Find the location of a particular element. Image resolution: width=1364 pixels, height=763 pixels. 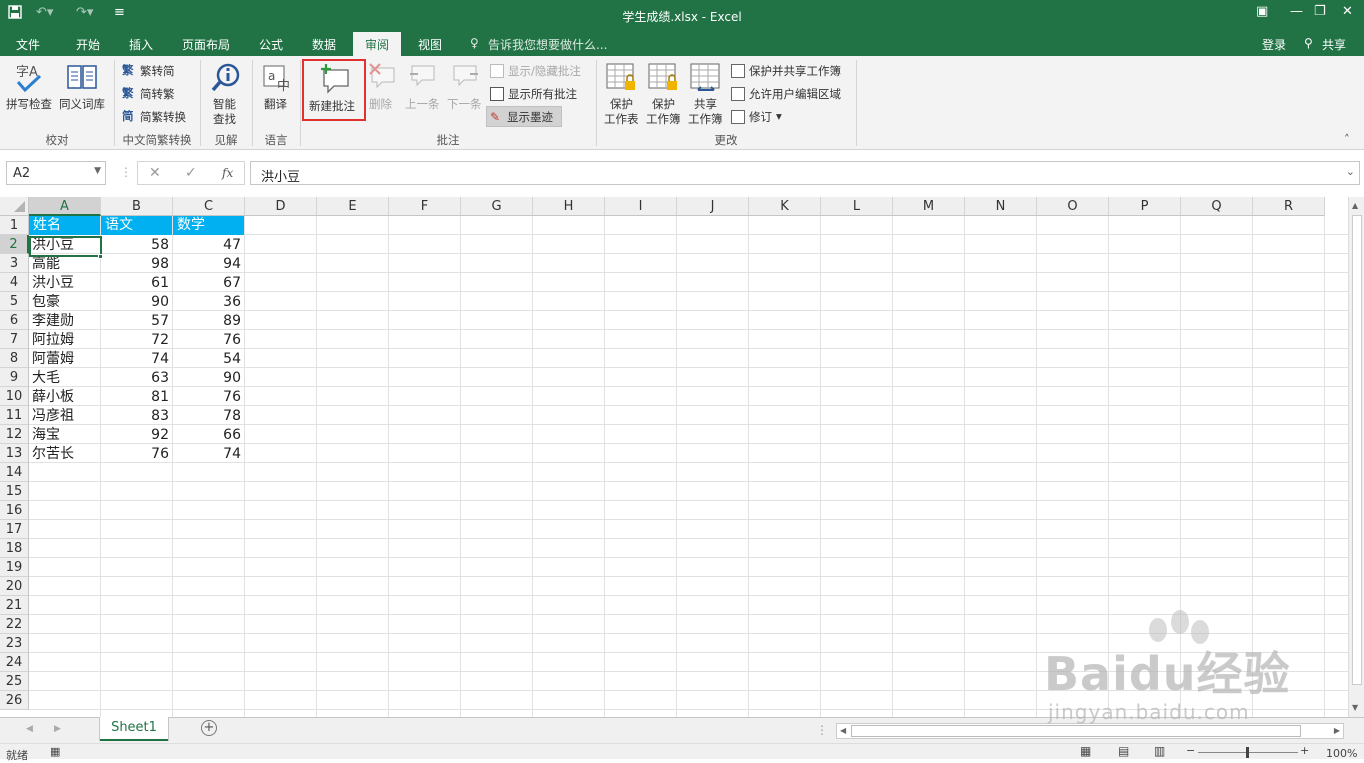

vertical-scrollbar: ▲ ▼ is located at coordinates (1356, 457).